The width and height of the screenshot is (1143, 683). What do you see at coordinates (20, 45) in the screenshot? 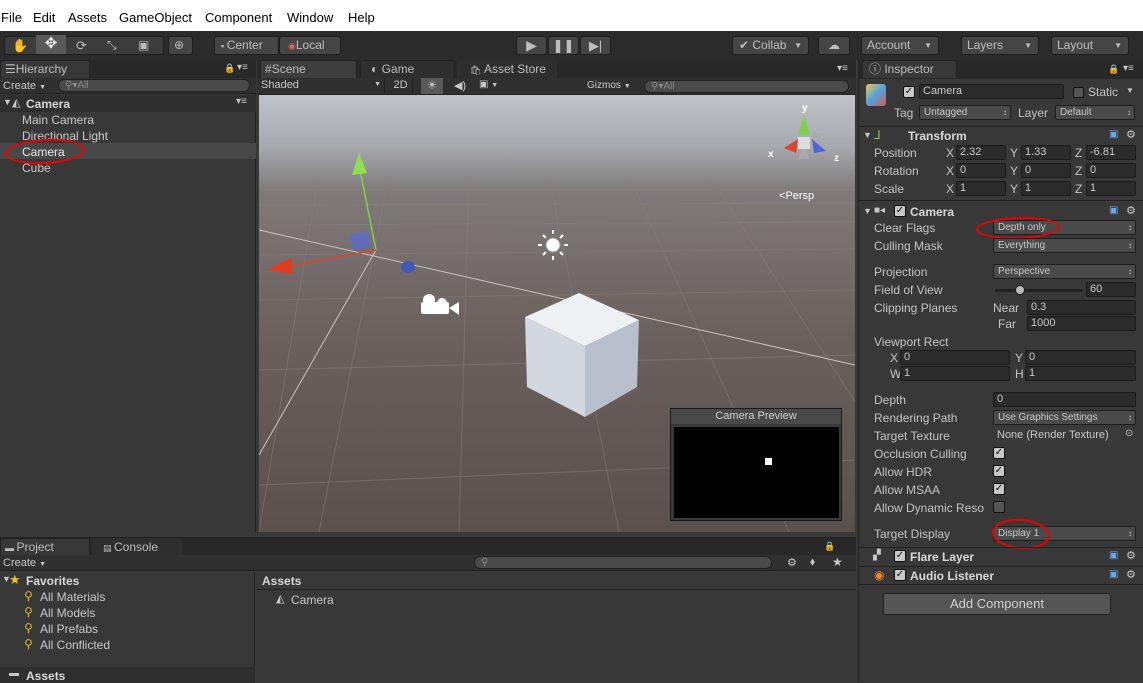
I see `hand-tool-icon: ✋` at bounding box center [20, 45].